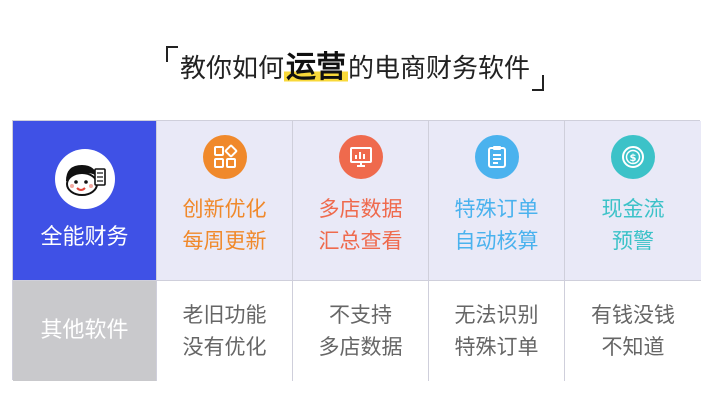 Image resolution: width=710 pixels, height=420 pixels. Describe the element at coordinates (496, 208) in the screenshot. I see `feature-3-line1: 特殊订单` at that location.